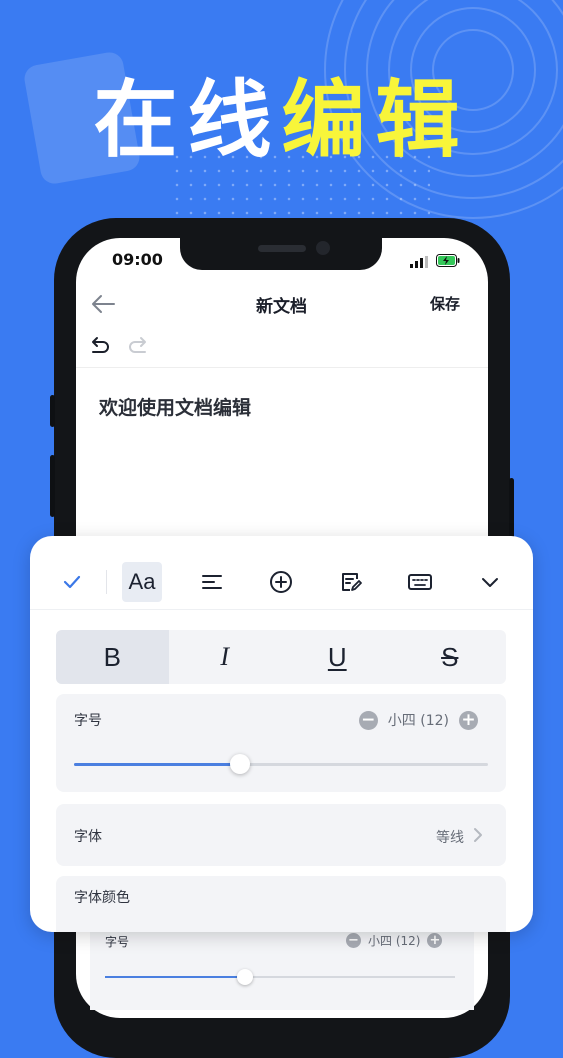 The height and width of the screenshot is (1058, 563). I want to click on redo-icon, so click(138, 346).